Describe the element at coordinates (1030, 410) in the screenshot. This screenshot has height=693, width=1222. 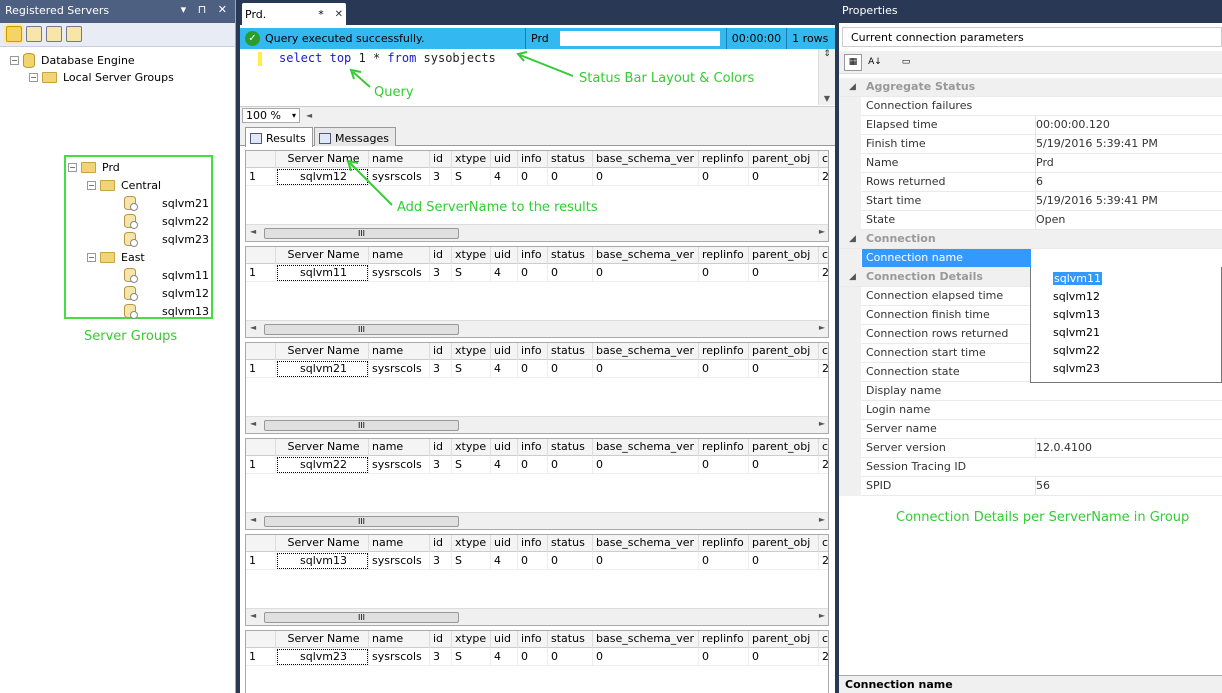
I see `property-row: Login name` at that location.